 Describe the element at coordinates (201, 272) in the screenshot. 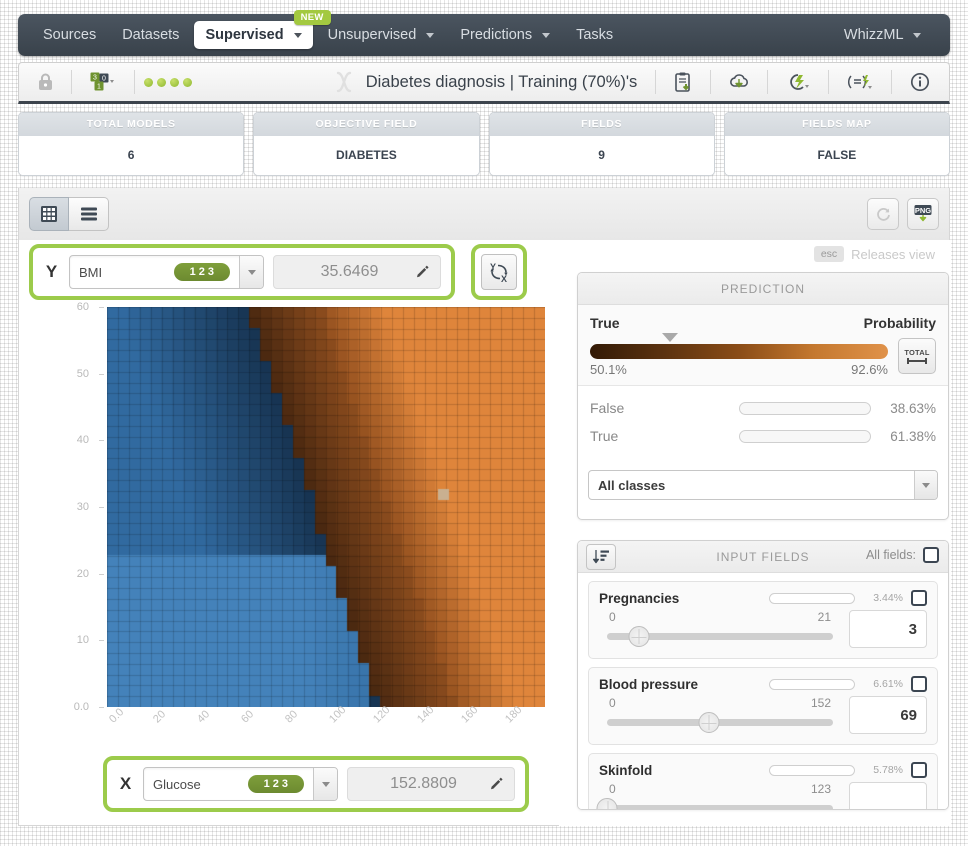

I see `y-field-type-badge: 123` at that location.